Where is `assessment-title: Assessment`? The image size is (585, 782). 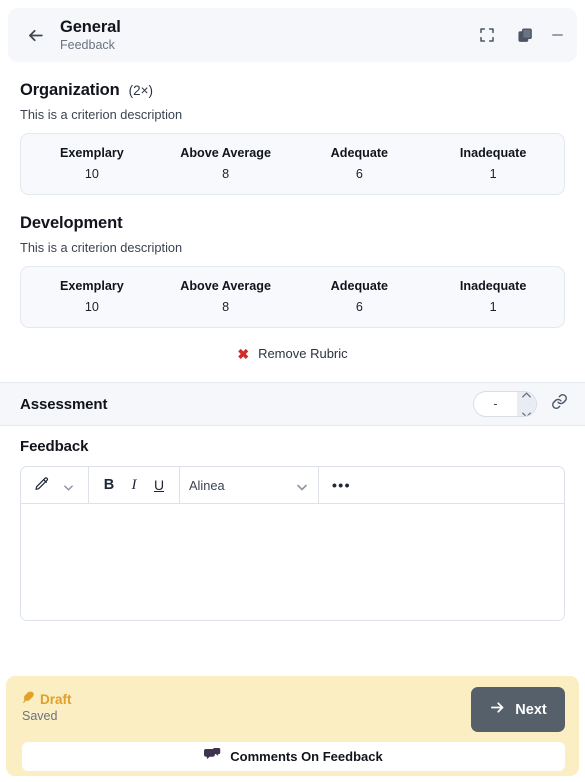
assessment-title: Assessment is located at coordinates (64, 404).